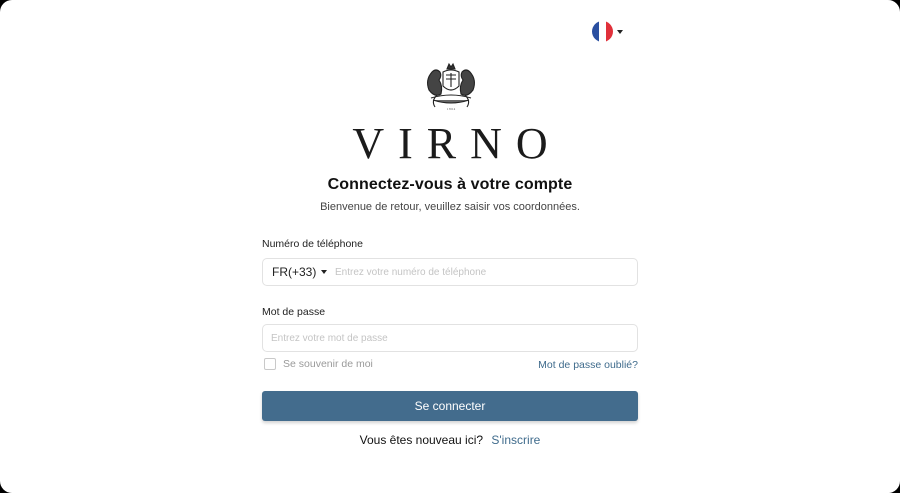  I want to click on remember-me-checkbox, so click(270, 364).